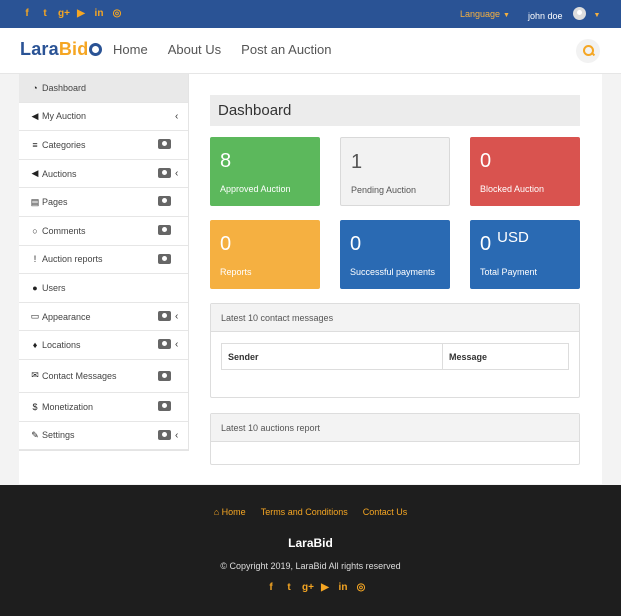 The image size is (621, 616). I want to click on header: LaraBid Home About Us Post an Auction, so click(310, 51).